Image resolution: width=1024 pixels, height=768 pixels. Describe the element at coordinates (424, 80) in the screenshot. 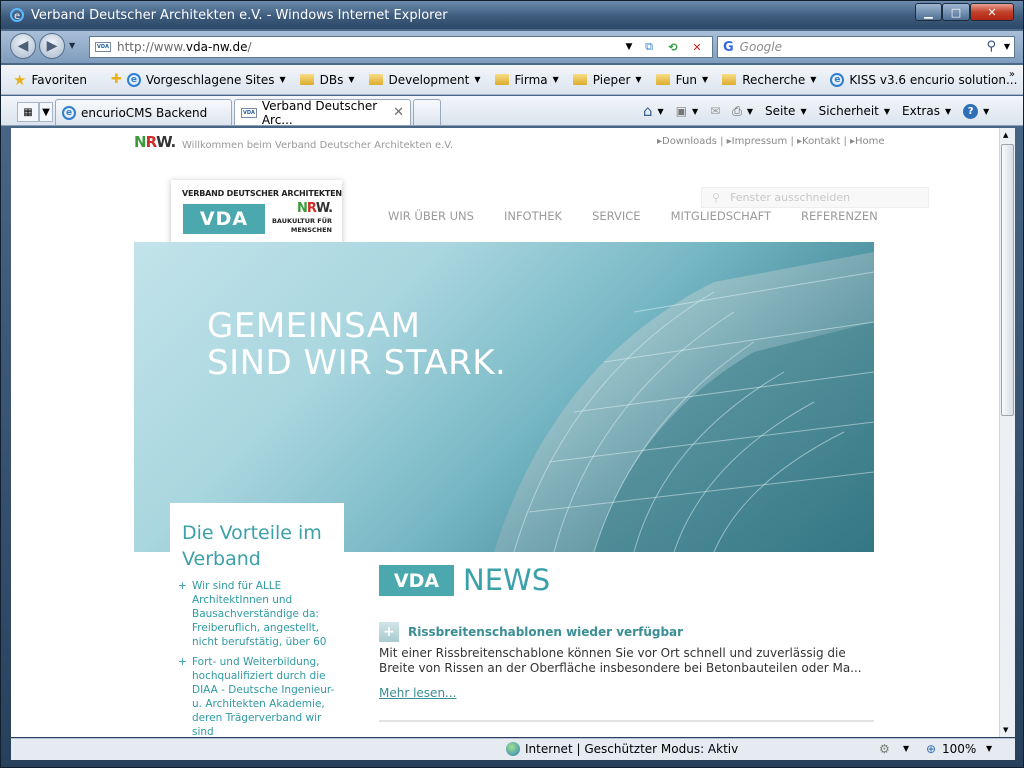

I see `fav-folder-development: Development ▼` at that location.